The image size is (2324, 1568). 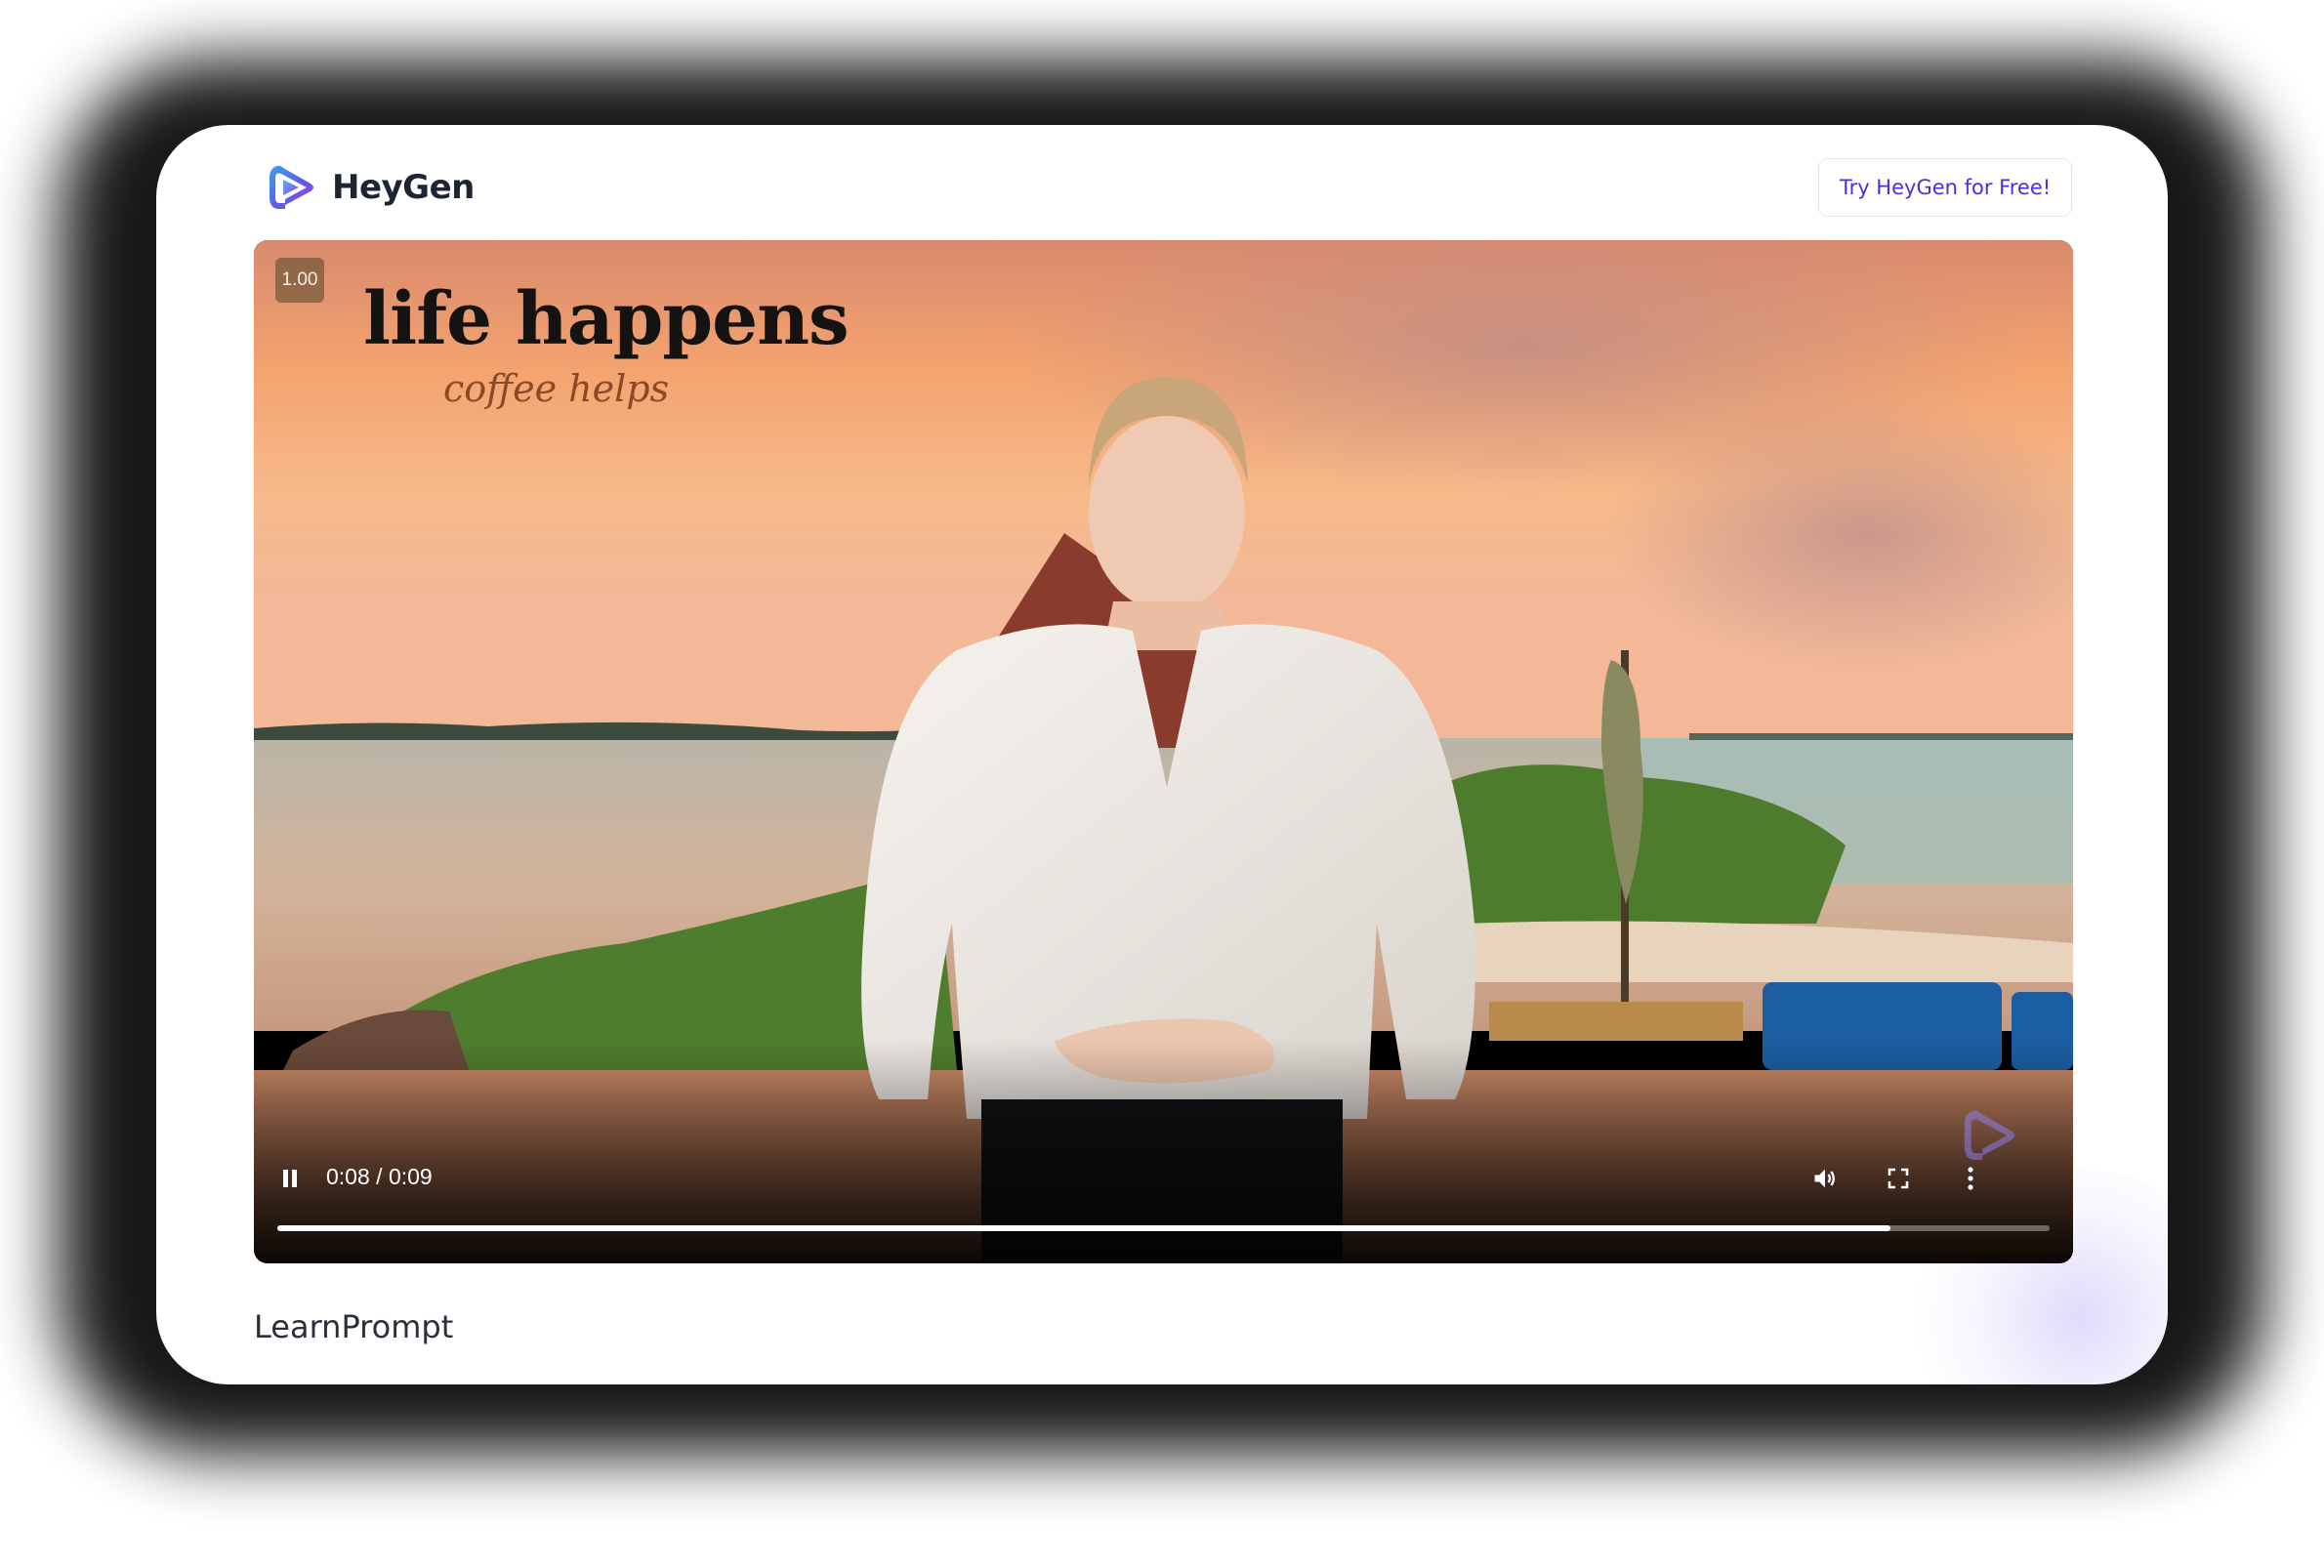 I want to click on fullscreen-icon, so click(x=1898, y=1178).